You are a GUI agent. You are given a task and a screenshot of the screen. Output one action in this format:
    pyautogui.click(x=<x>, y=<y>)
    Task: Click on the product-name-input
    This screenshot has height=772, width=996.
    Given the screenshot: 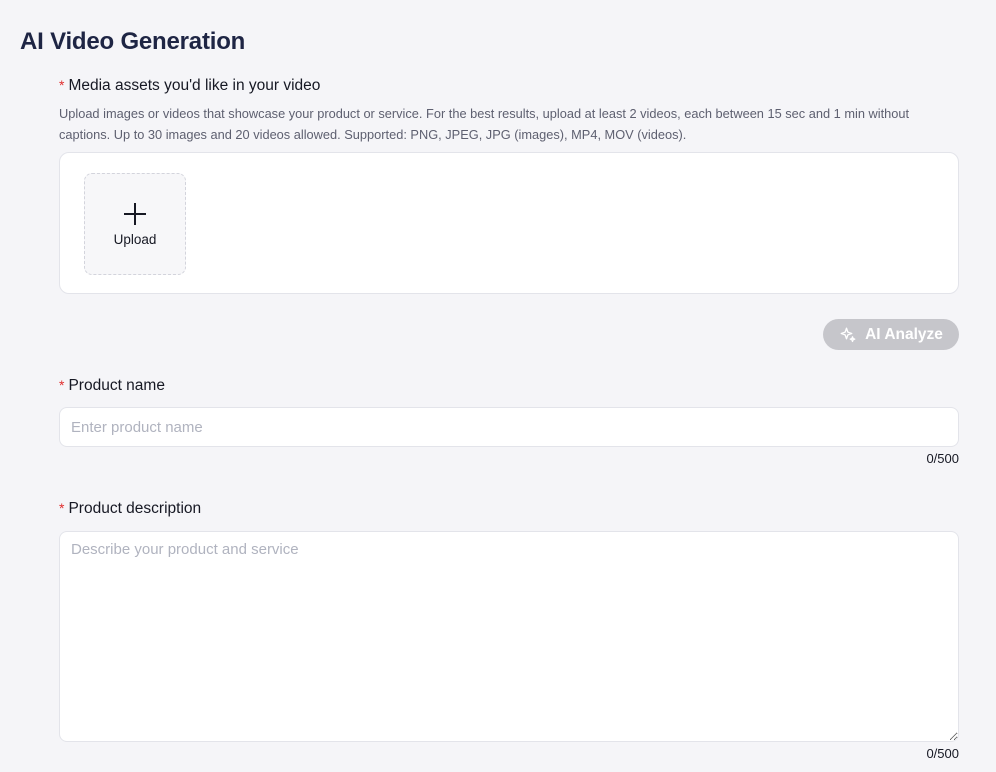 What is the action you would take?
    pyautogui.click(x=509, y=427)
    